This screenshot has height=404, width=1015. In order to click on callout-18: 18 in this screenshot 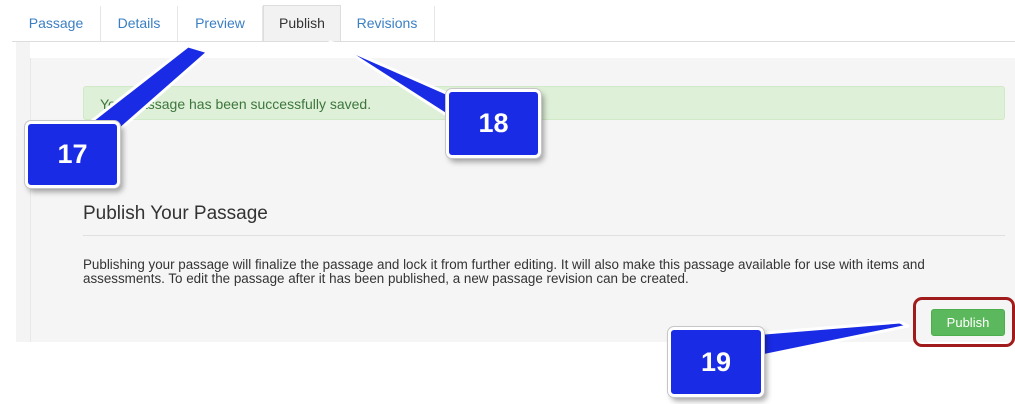, I will do `click(493, 123)`.